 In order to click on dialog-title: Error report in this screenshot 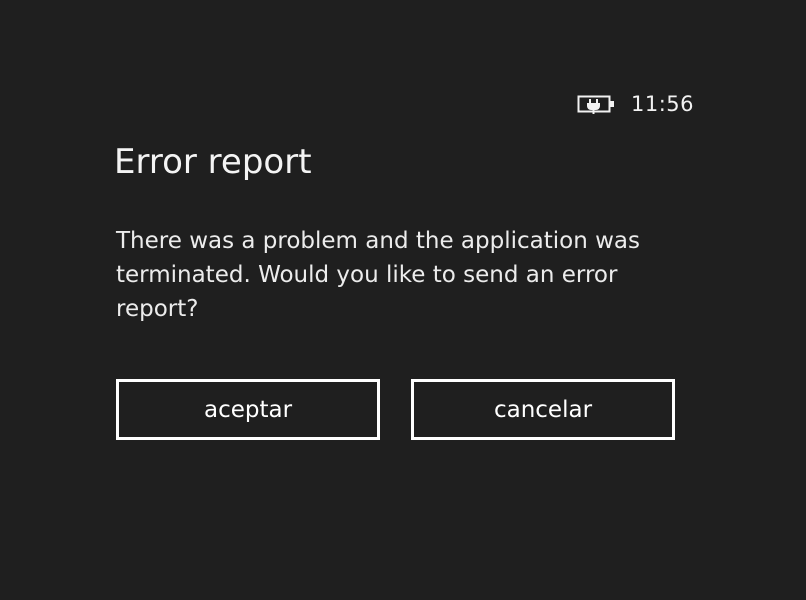, I will do `click(213, 162)`.